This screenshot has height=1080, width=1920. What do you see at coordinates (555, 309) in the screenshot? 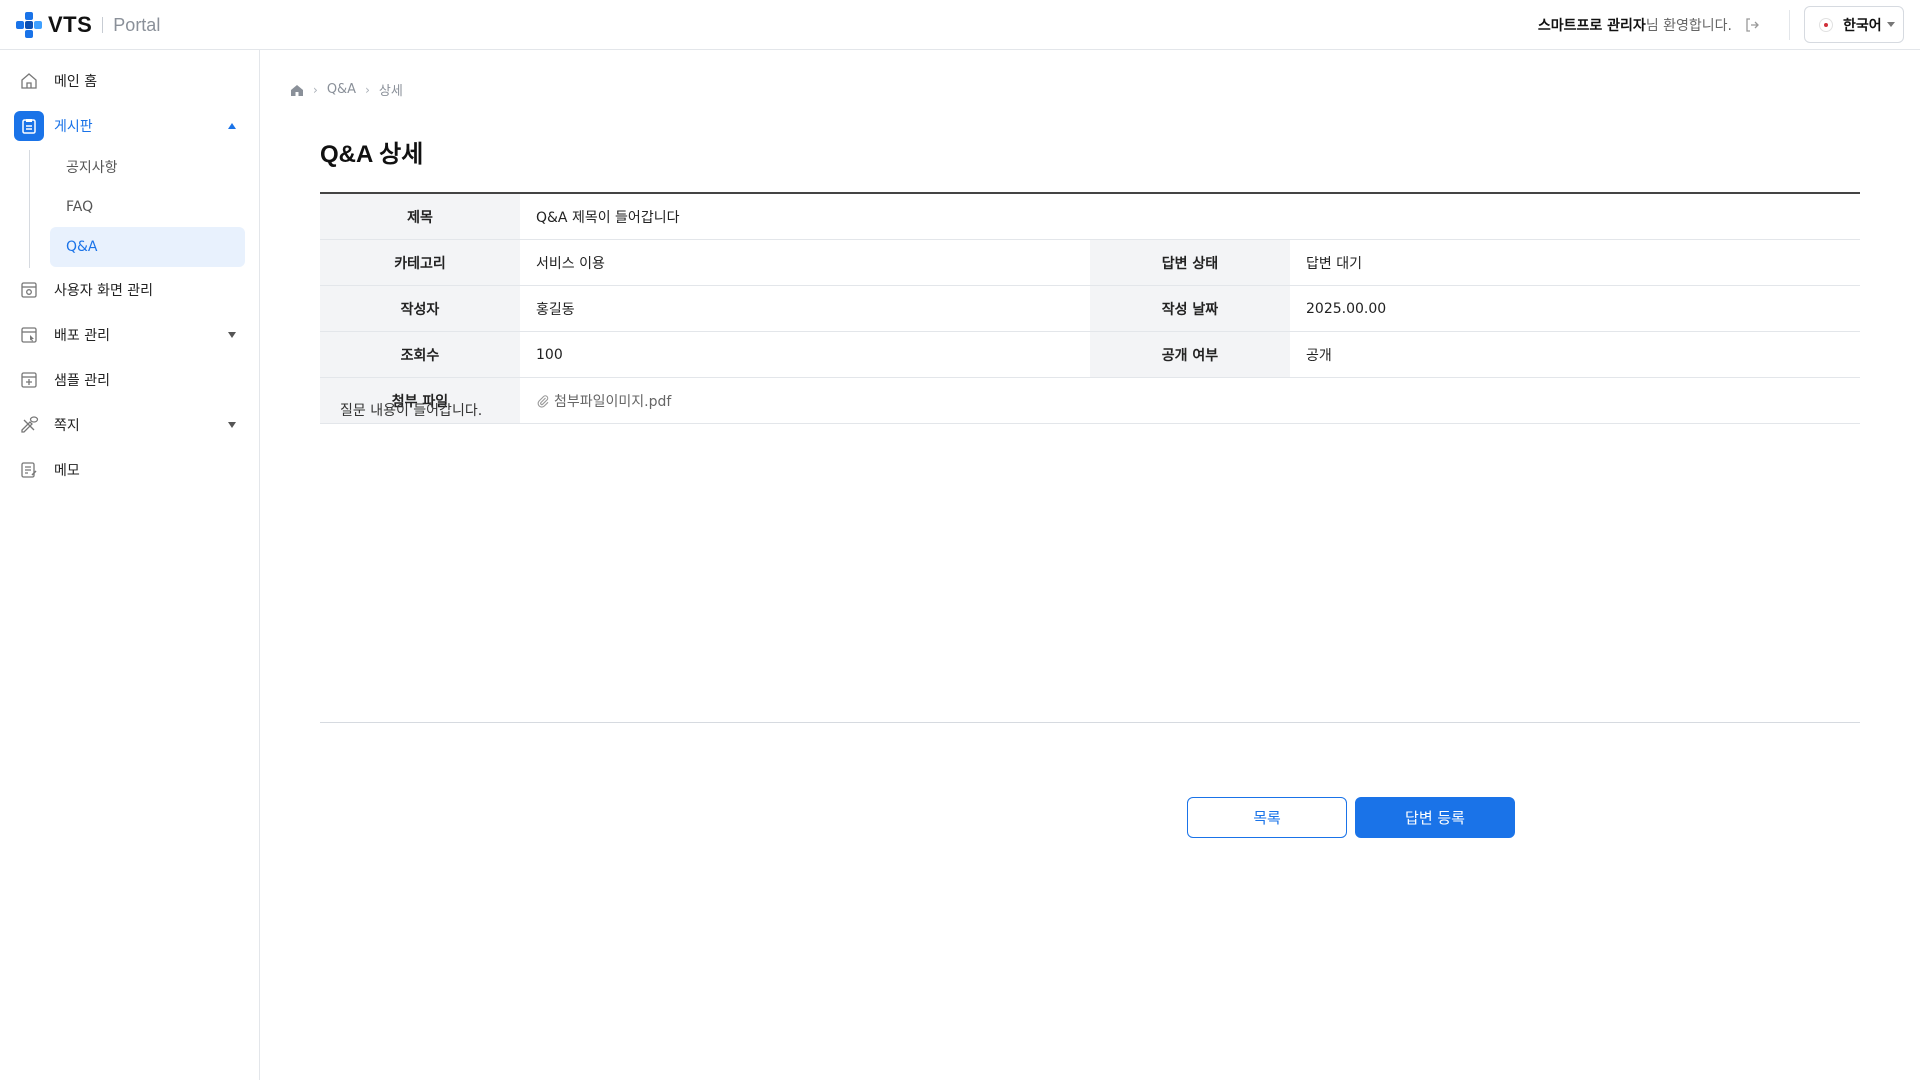
I see `author-value: 홍길동` at bounding box center [555, 309].